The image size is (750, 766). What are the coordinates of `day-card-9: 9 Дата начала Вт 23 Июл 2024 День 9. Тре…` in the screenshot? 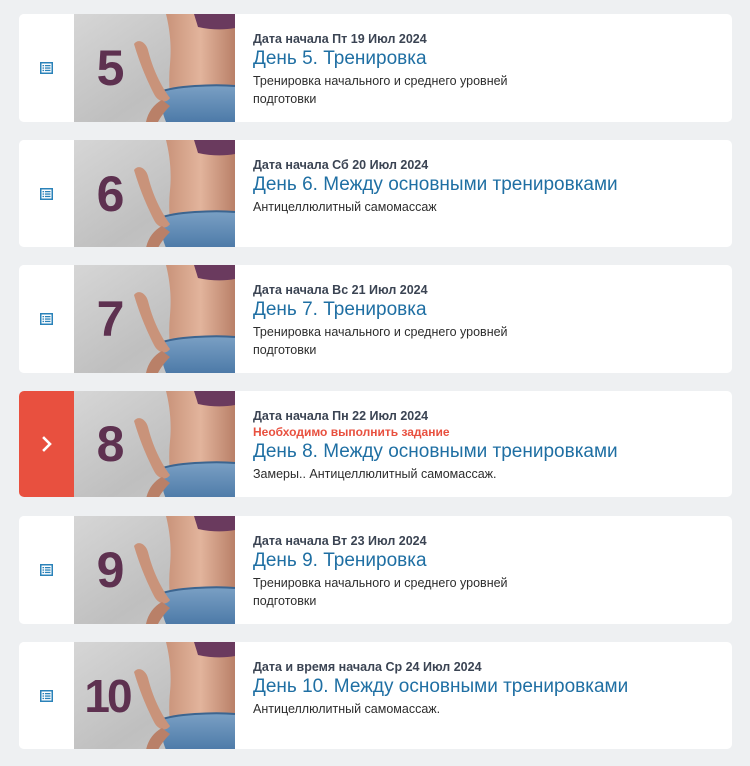 It's located at (375, 570).